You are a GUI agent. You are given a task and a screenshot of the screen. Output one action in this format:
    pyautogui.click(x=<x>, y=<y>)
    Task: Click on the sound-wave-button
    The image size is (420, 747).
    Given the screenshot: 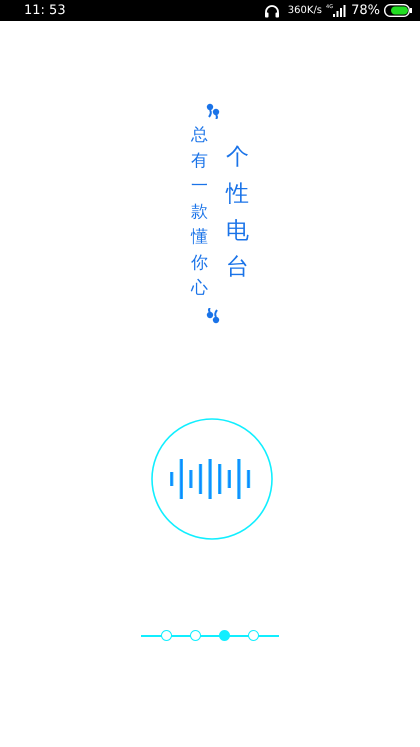 What is the action you would take?
    pyautogui.click(x=212, y=478)
    